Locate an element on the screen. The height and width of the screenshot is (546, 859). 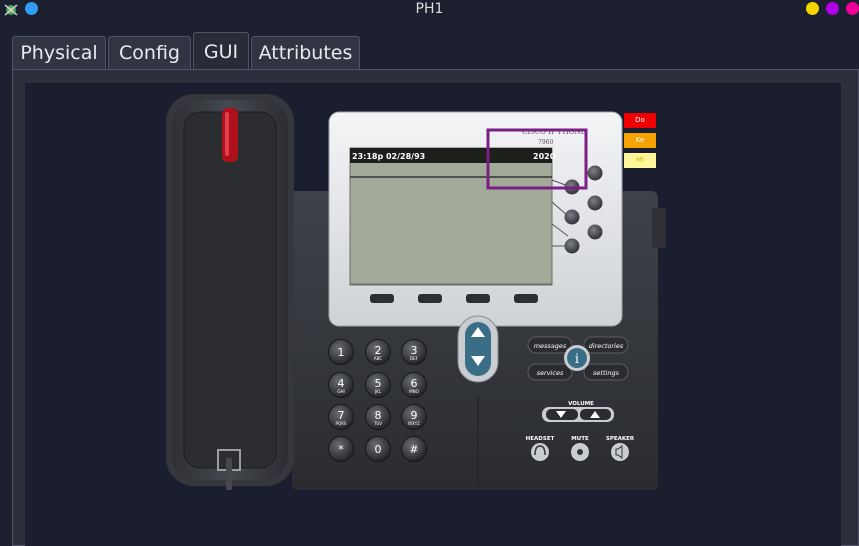
key-letters: PQRS is located at coordinates (341, 423).